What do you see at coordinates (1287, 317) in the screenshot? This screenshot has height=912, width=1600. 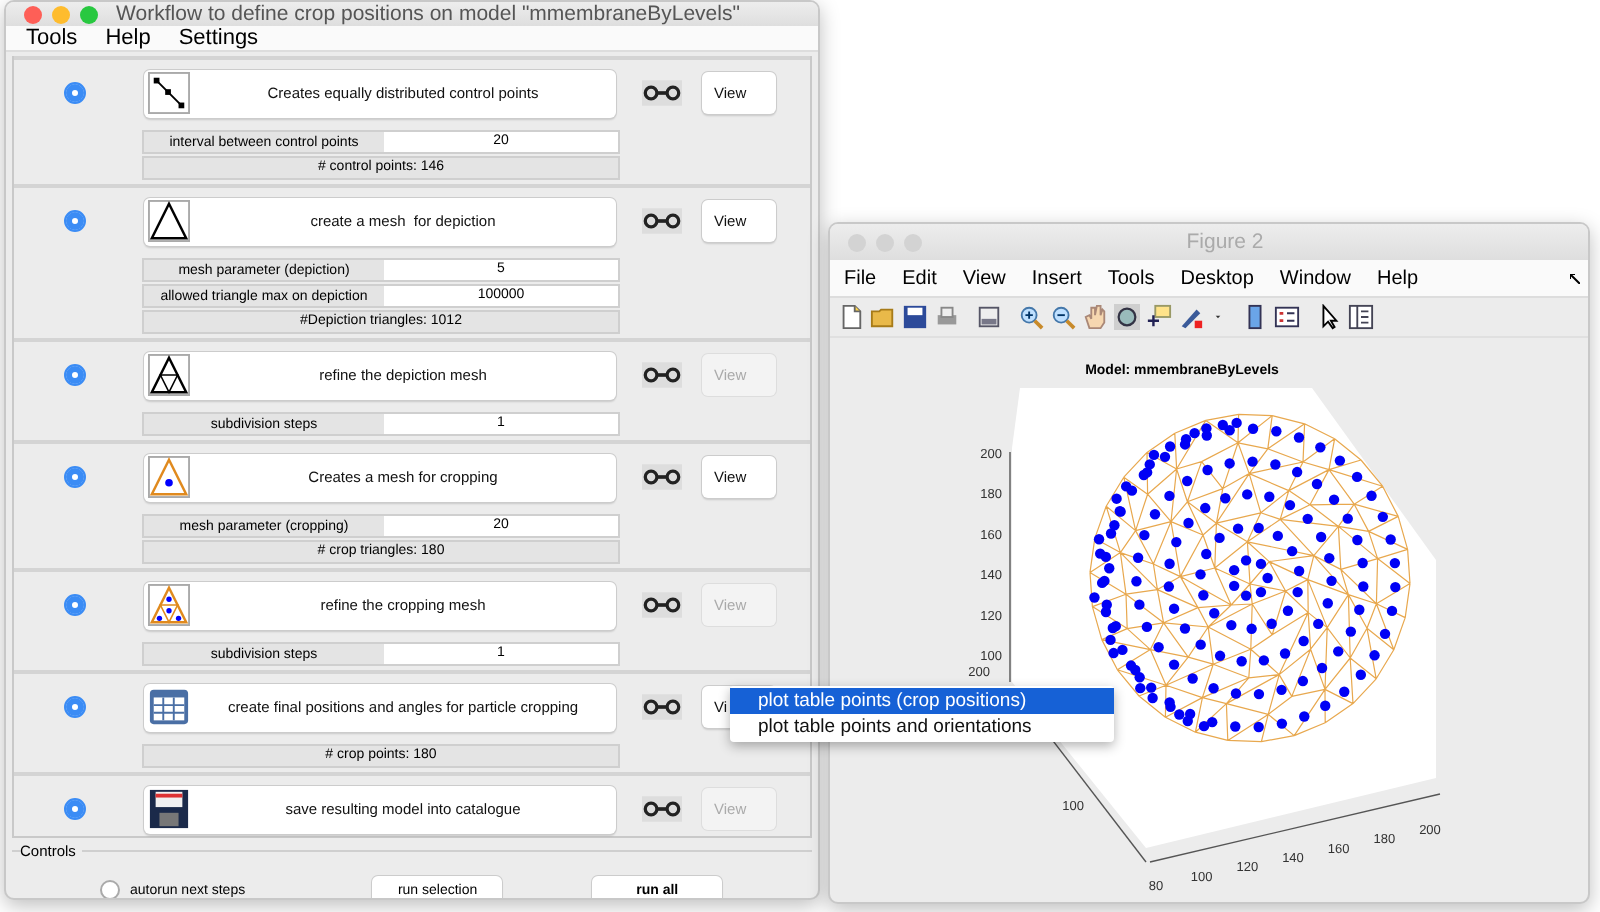 I see `legend-icon` at bounding box center [1287, 317].